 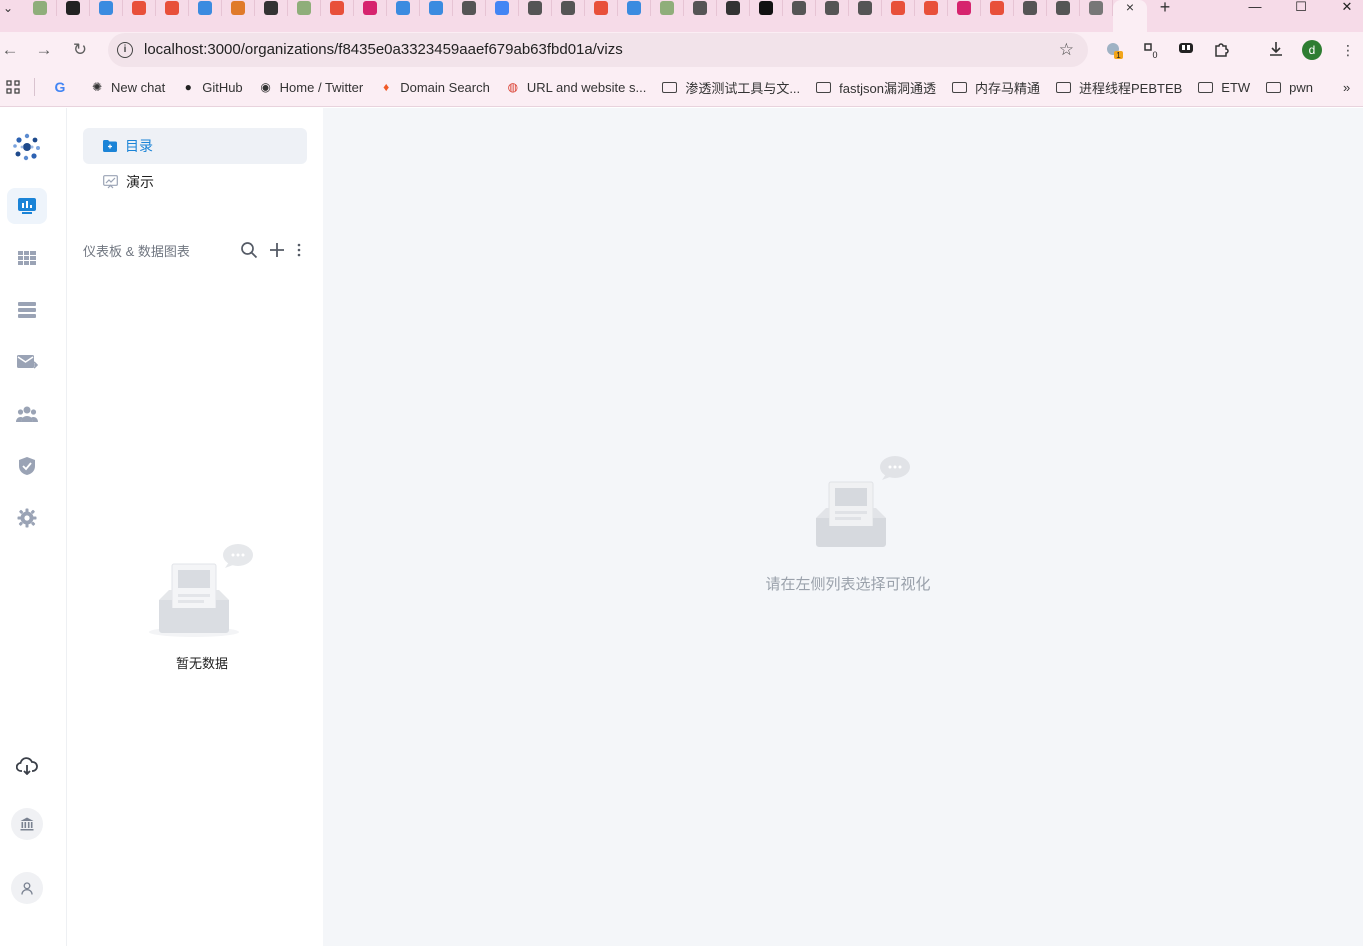 What do you see at coordinates (1151, 50) in the screenshot?
I see `extension-icon-2: 0` at bounding box center [1151, 50].